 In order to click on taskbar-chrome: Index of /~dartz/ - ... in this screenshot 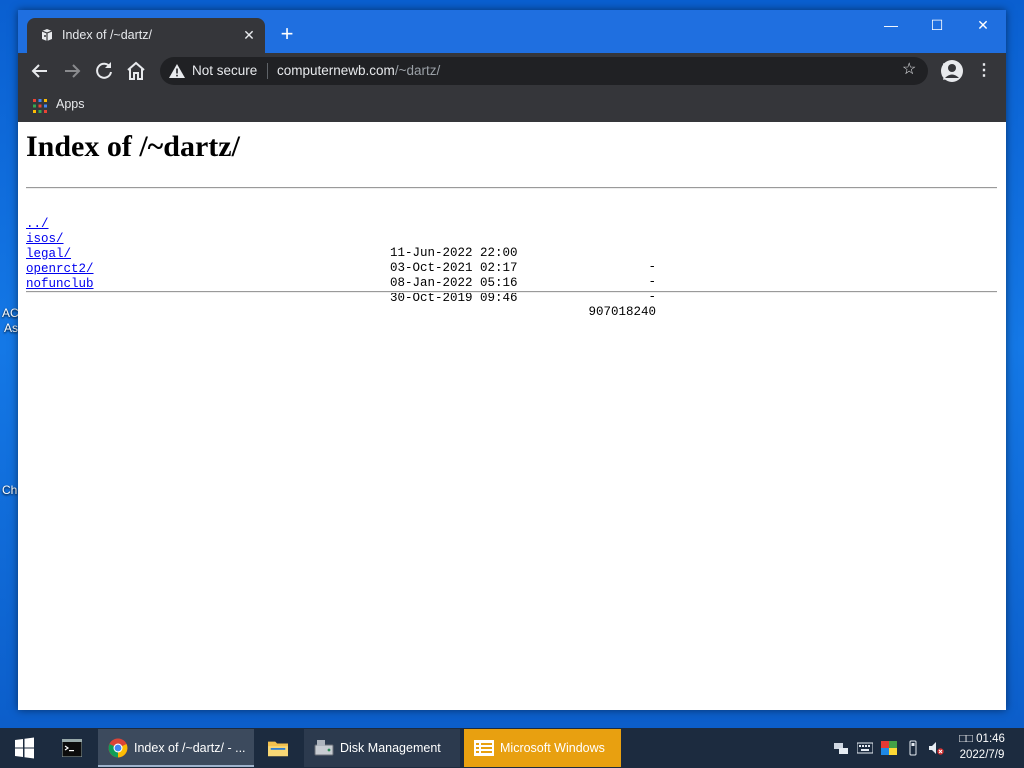, I will do `click(176, 748)`.